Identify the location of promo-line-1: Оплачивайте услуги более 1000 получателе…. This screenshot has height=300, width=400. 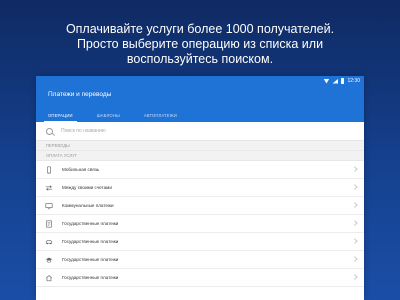
(200, 29).